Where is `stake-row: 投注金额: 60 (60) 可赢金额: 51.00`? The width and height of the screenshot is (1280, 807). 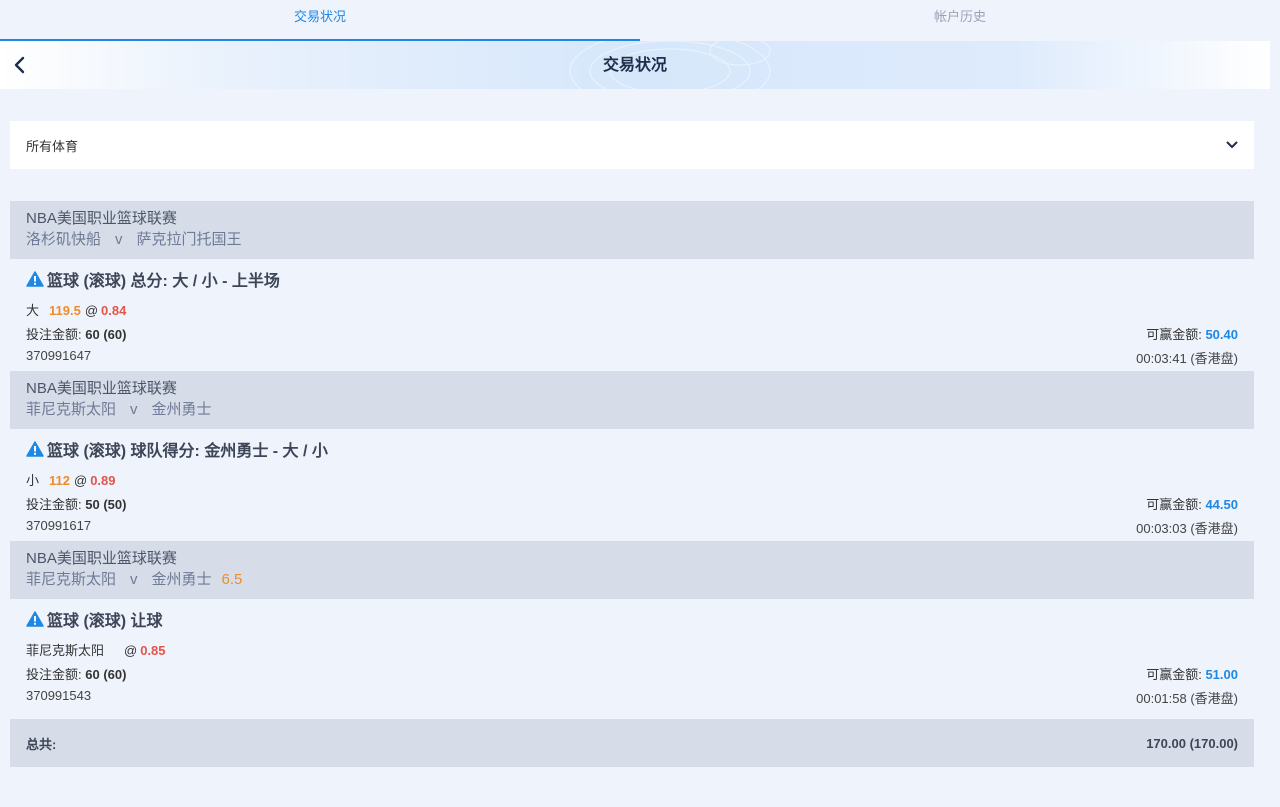 stake-row: 投注金额: 60 (60) 可赢金额: 51.00 is located at coordinates (632, 673).